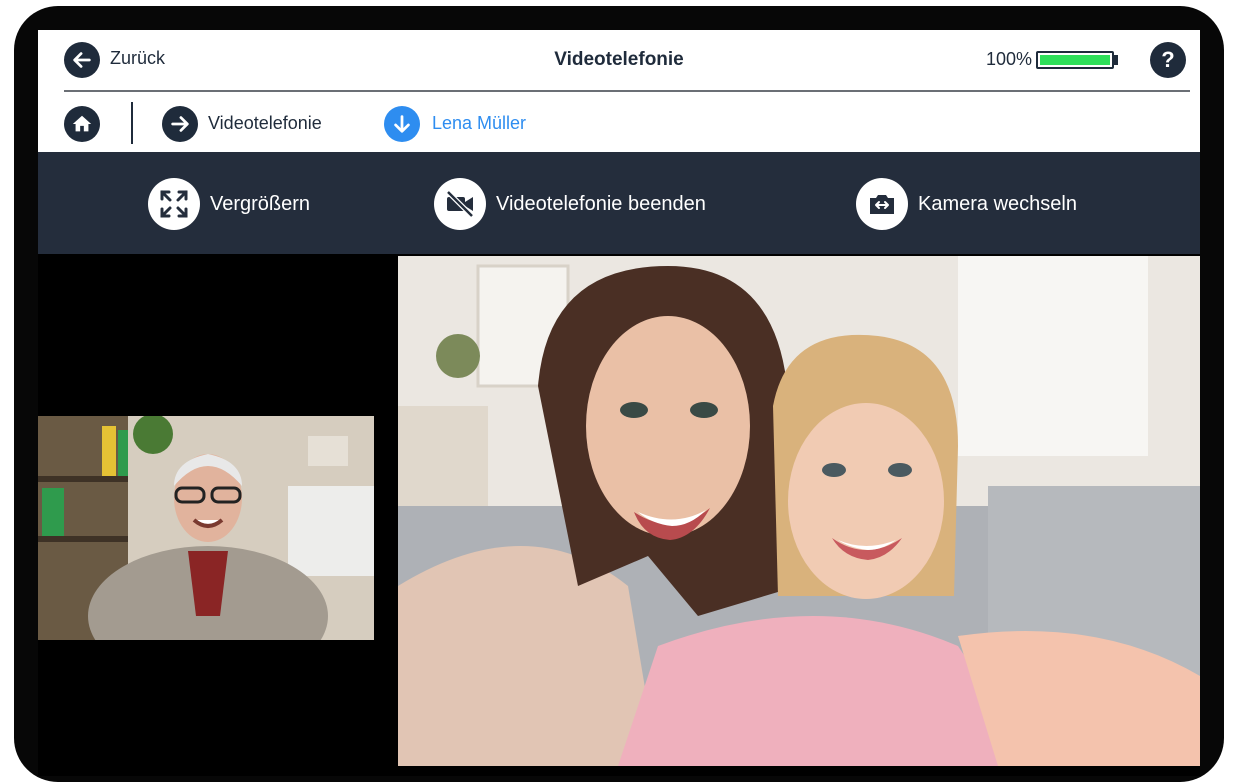 The width and height of the screenshot is (1236, 784). I want to click on breadcrumb-videotelefonie: Videotelefonie, so click(265, 123).